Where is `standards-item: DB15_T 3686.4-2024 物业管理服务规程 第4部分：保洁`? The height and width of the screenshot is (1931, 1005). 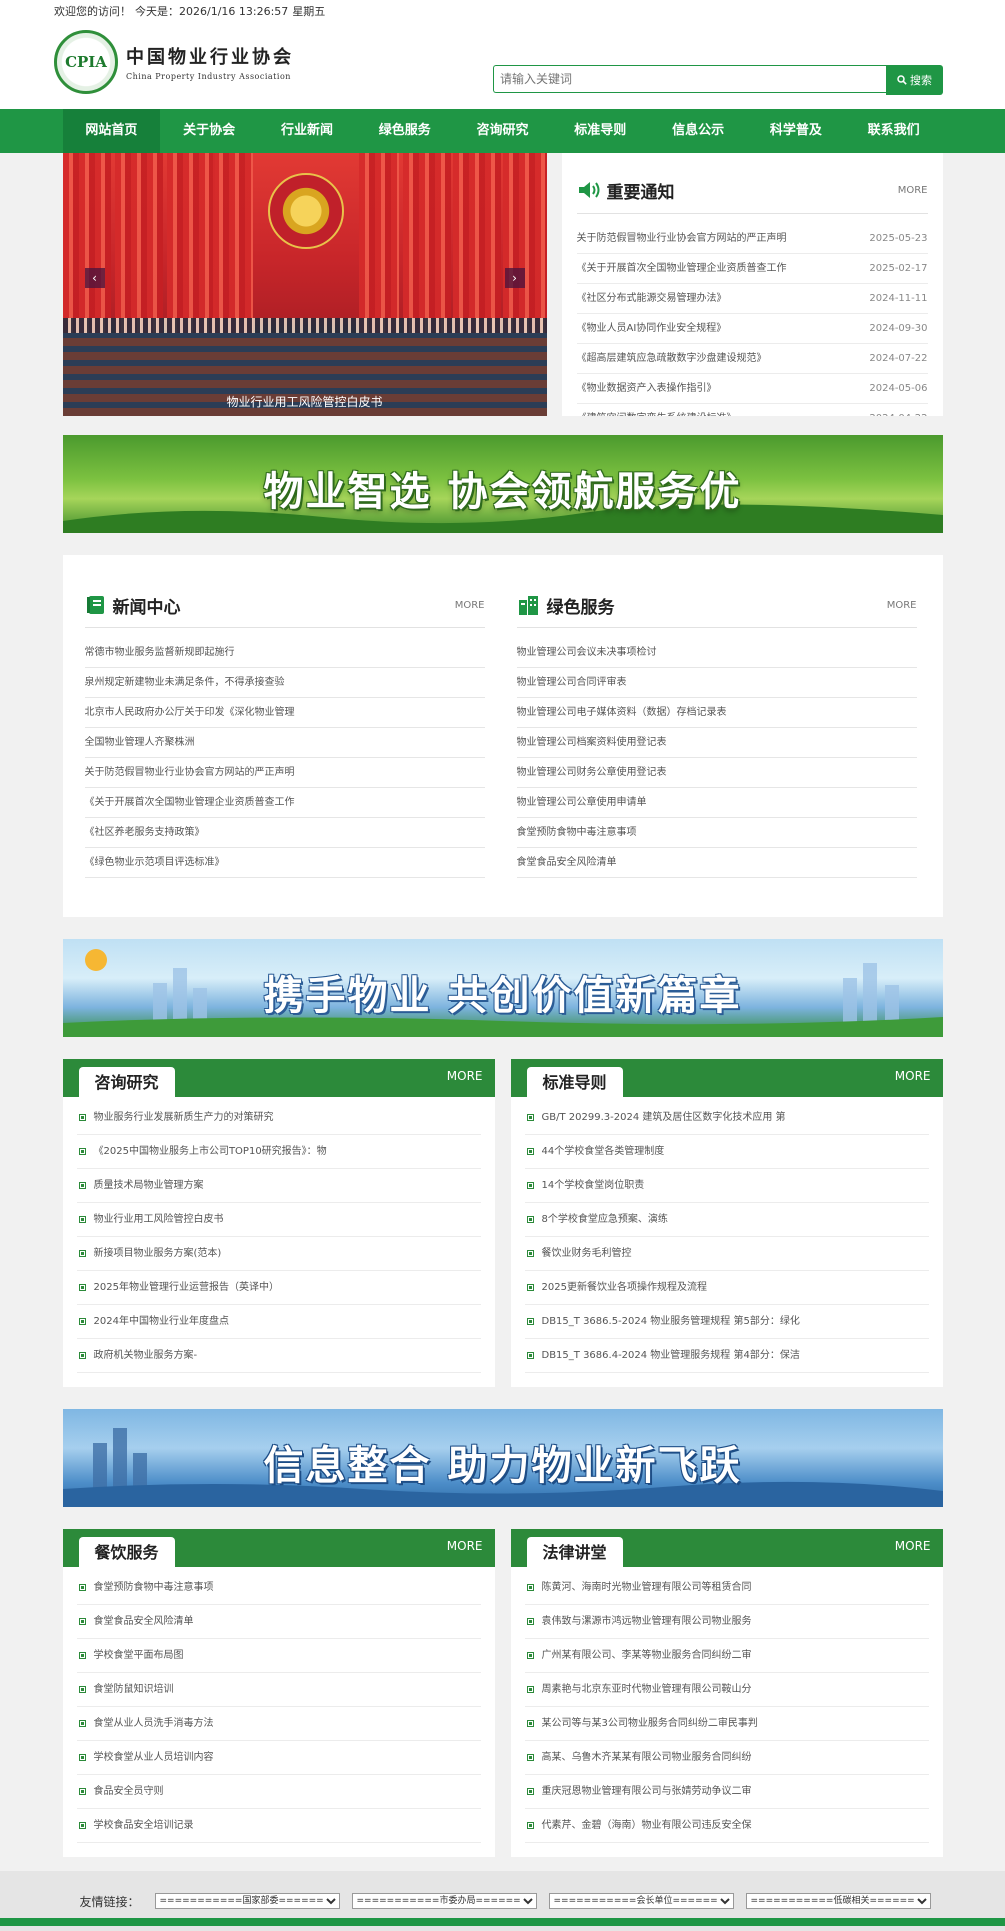 standards-item: DB15_T 3686.4-2024 物业管理服务规程 第4部分：保洁 is located at coordinates (726, 1356).